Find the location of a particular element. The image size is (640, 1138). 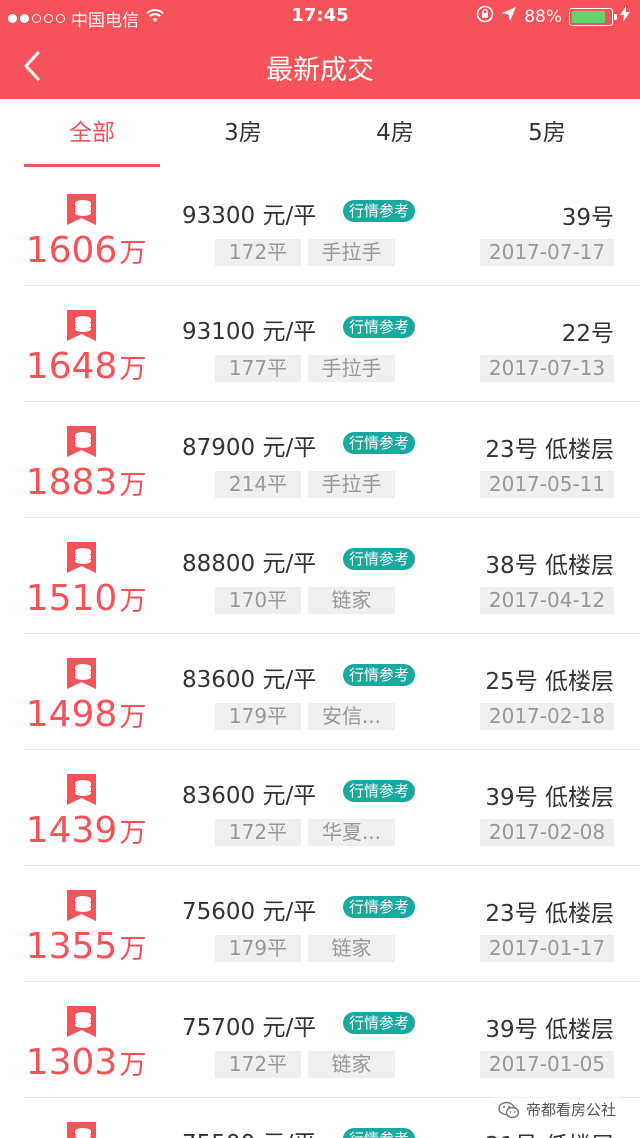

tab-3-rooms: 3房 is located at coordinates (243, 133).